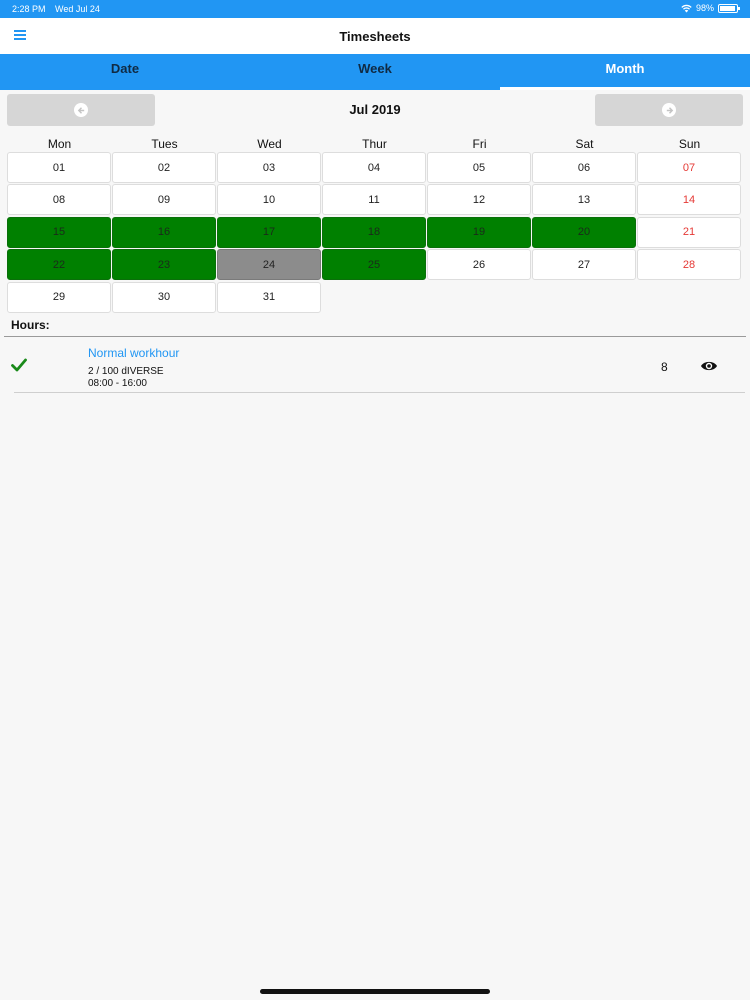  I want to click on calendar-day-07: 07, so click(689, 167).